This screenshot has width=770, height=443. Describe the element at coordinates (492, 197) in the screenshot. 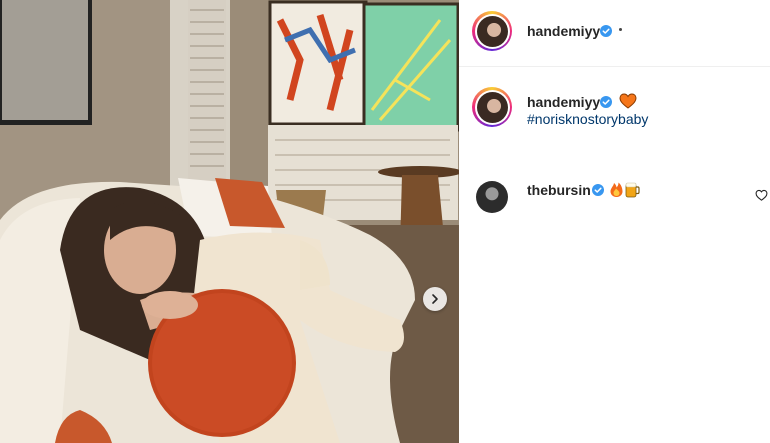

I see `commenter-avatar` at that location.